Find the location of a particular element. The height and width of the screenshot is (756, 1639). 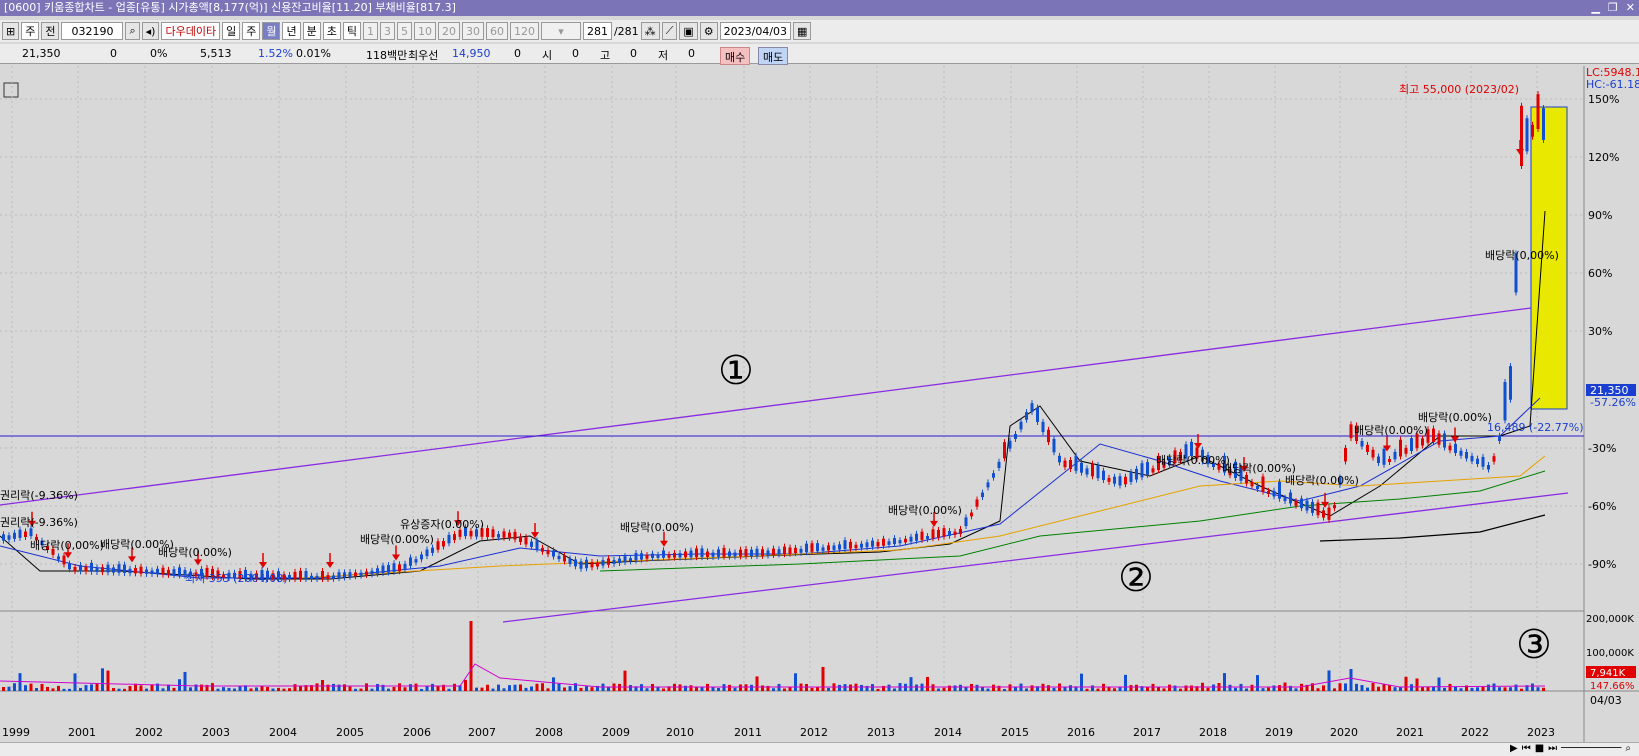

period-month: 월 is located at coordinates (271, 31).